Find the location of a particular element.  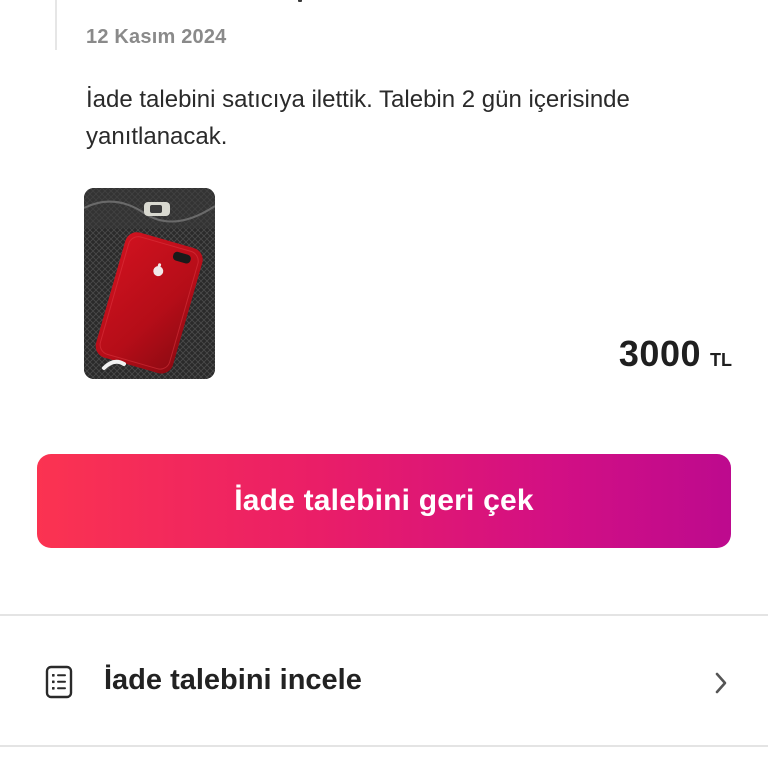

product-thumbnail is located at coordinates (149, 283).